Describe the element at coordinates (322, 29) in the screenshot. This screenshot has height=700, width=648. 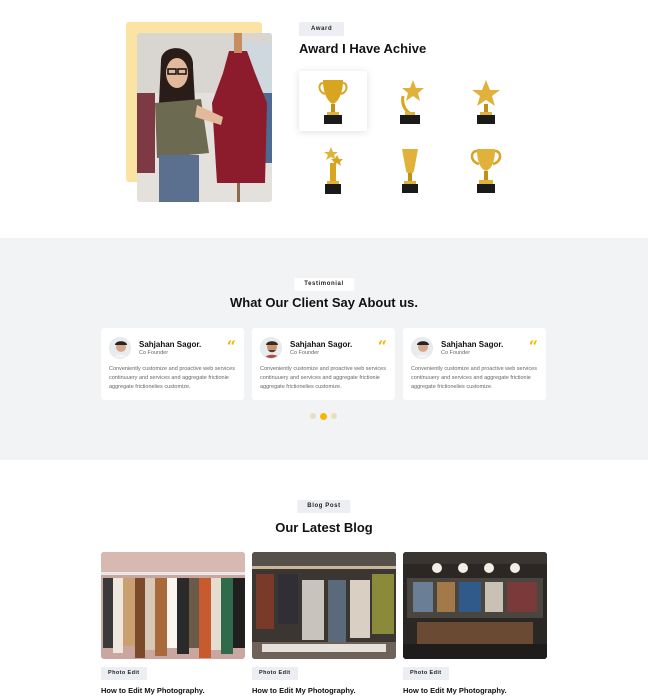
I see `award-tag: Award` at that location.